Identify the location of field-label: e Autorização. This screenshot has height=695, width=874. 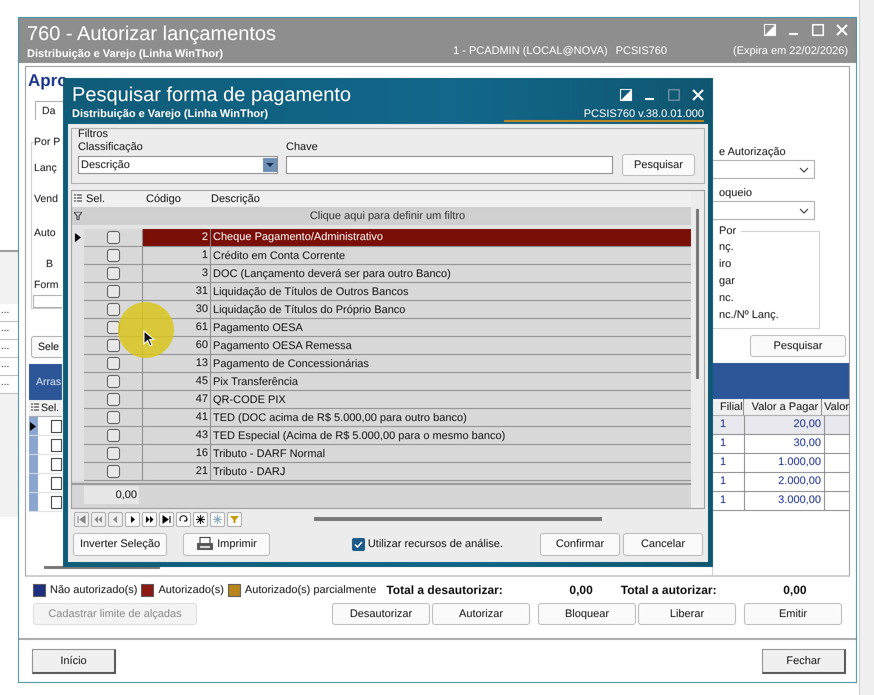
(752, 152).